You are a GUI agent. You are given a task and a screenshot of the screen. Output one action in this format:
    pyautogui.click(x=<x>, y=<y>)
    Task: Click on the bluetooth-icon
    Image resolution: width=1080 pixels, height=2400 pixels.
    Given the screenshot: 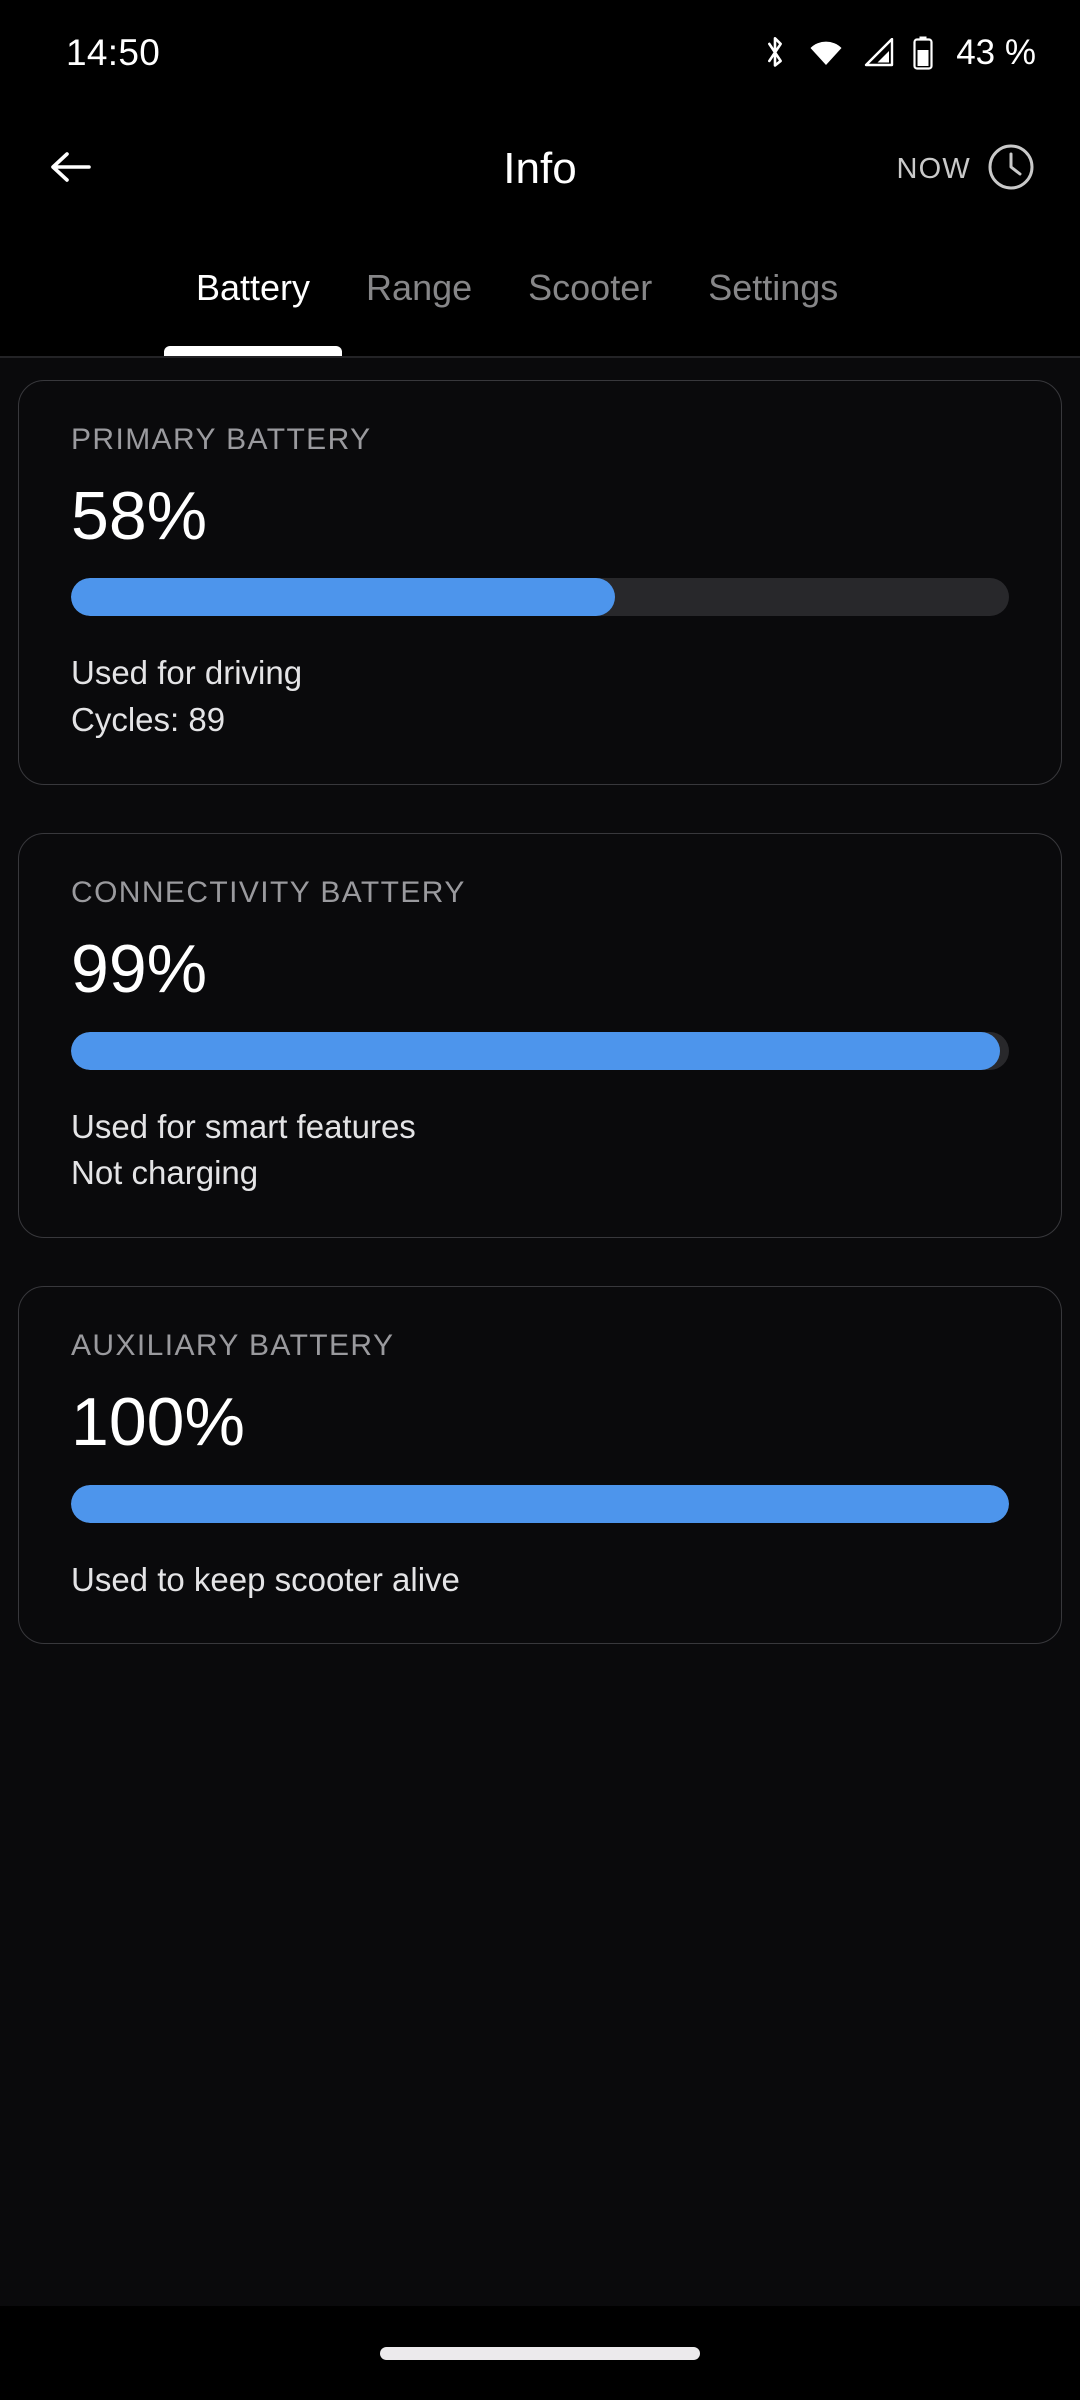 What is the action you would take?
    pyautogui.click(x=775, y=53)
    